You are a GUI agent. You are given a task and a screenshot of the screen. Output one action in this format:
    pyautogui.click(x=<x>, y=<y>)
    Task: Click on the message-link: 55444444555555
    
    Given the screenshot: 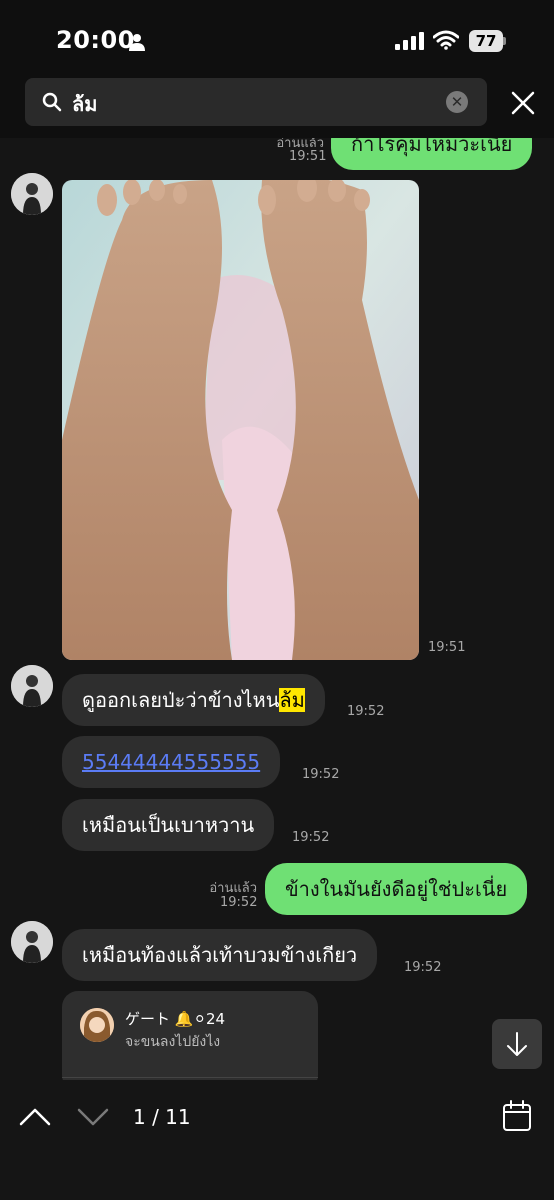 What is the action you would take?
    pyautogui.click(x=171, y=762)
    